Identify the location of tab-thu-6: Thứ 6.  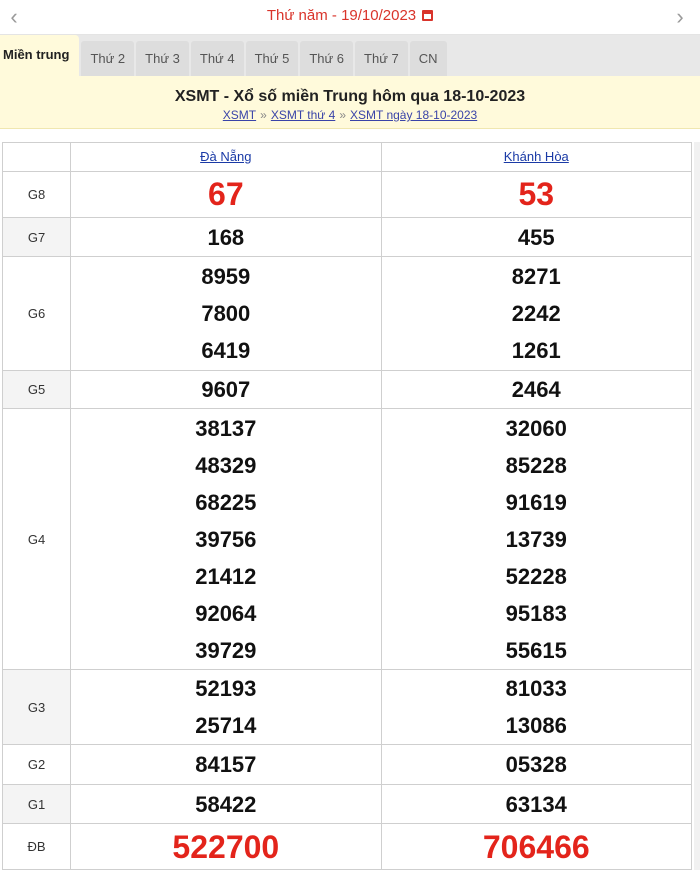
(327, 58).